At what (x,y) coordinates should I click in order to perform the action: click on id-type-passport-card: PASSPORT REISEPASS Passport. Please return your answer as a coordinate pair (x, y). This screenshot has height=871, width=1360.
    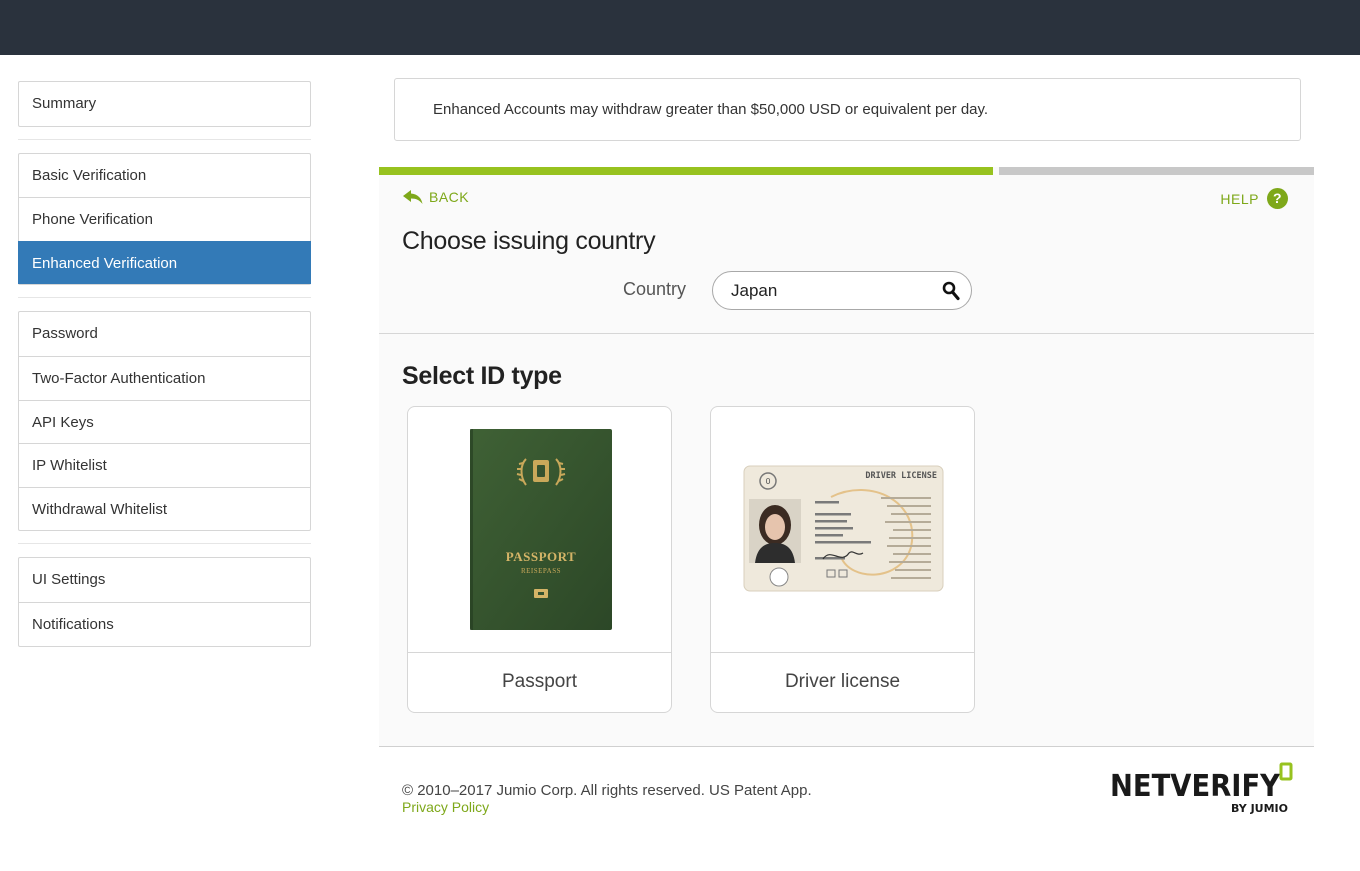
    Looking at the image, I should click on (539, 559).